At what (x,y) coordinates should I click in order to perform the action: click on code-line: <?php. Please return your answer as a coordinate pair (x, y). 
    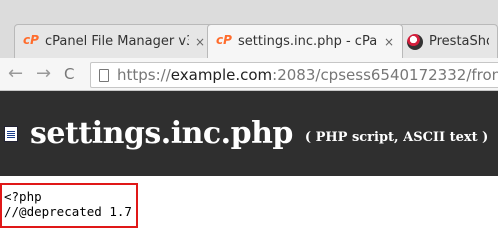
    Looking at the image, I should click on (23, 196).